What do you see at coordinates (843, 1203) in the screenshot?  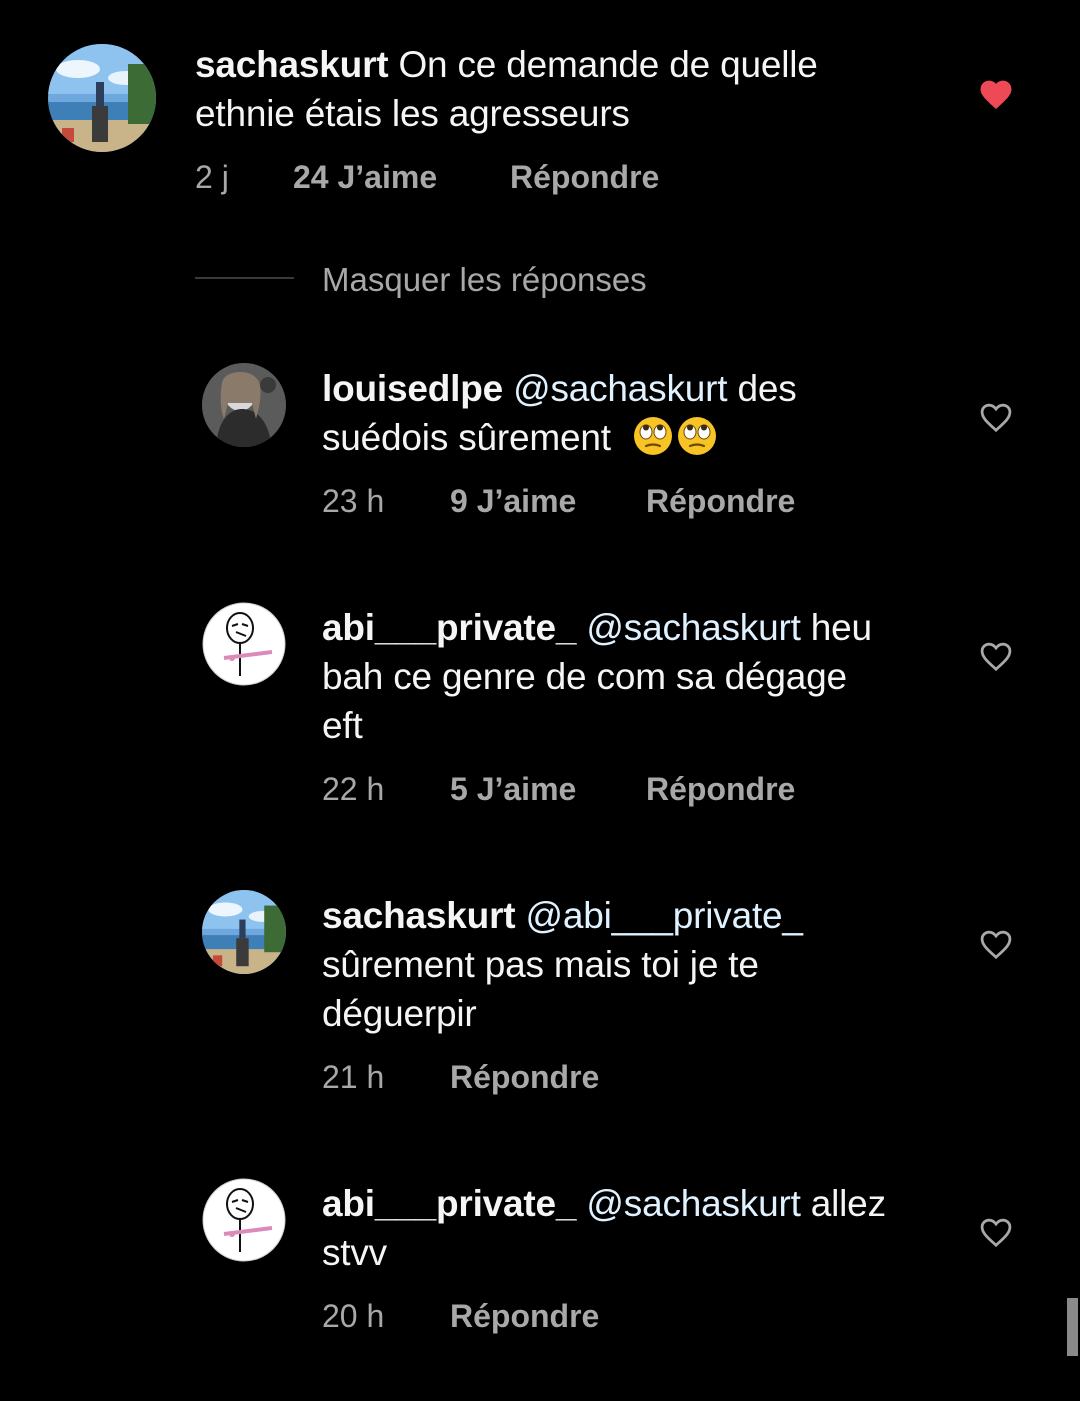 I see `comment-body-line1: allez` at bounding box center [843, 1203].